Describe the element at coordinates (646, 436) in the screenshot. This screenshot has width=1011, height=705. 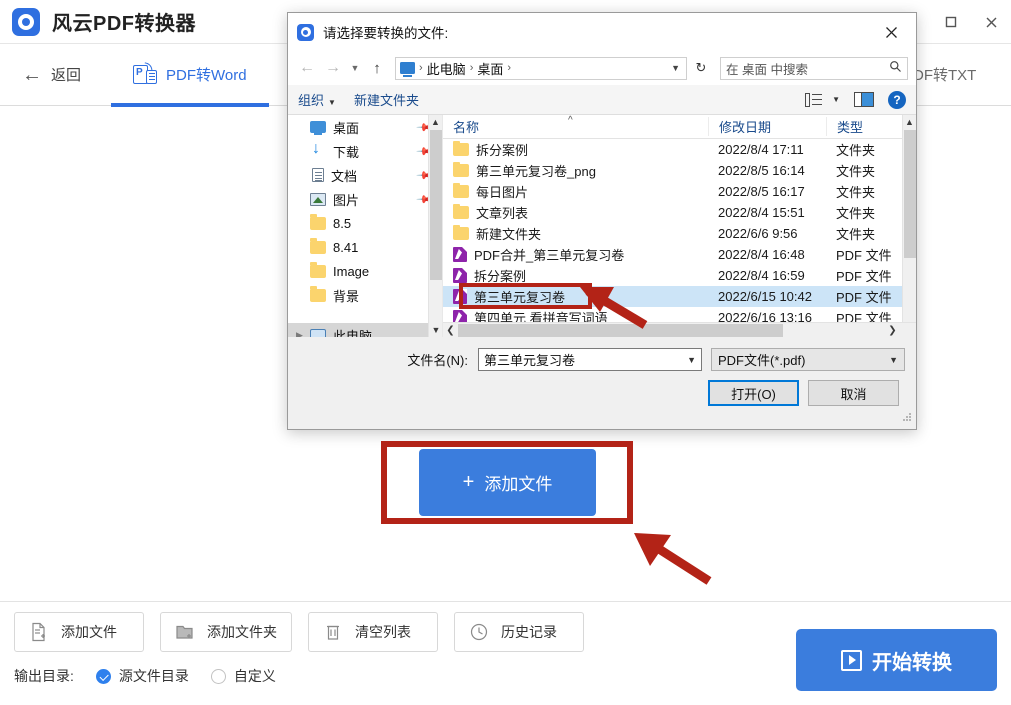
I see `annotation-arrows` at that location.